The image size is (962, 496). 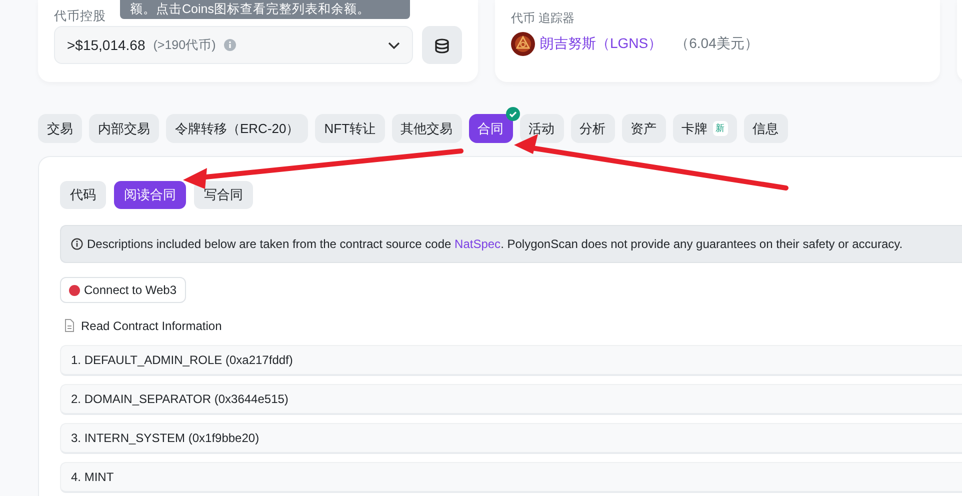 What do you see at coordinates (720, 128) in the screenshot?
I see `new-badge: 新` at bounding box center [720, 128].